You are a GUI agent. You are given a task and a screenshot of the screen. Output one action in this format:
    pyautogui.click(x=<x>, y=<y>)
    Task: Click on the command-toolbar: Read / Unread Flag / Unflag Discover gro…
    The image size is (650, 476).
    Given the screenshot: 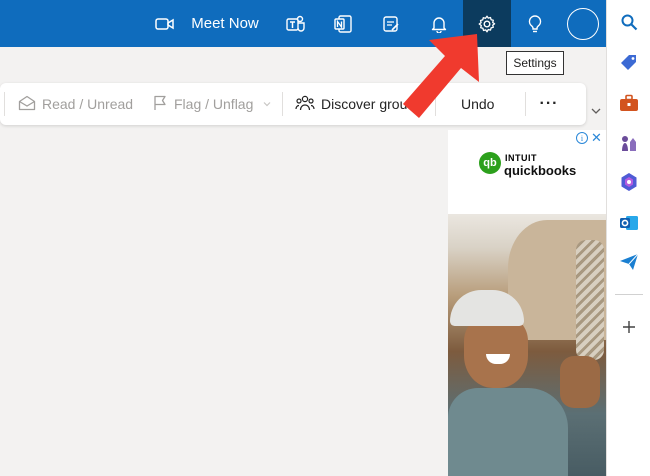 What is the action you would take?
    pyautogui.click(x=293, y=104)
    